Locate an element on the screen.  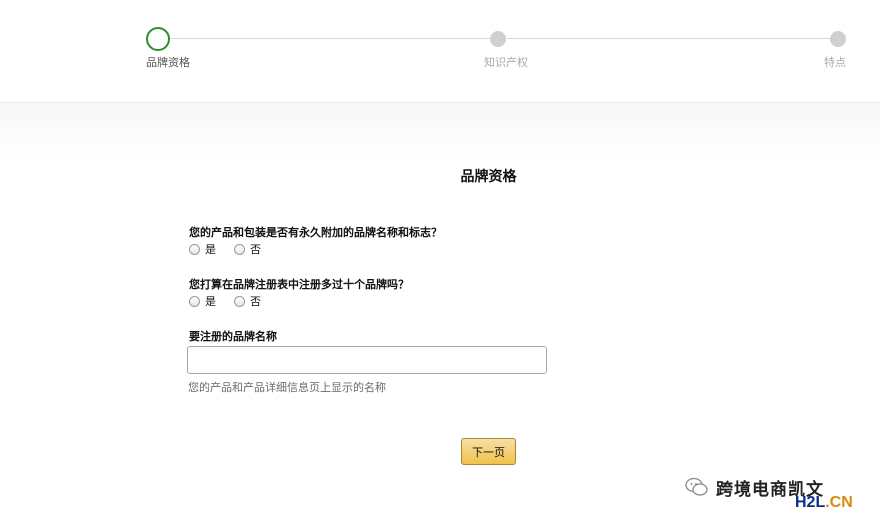
q2-yes-radio is located at coordinates (194, 301).